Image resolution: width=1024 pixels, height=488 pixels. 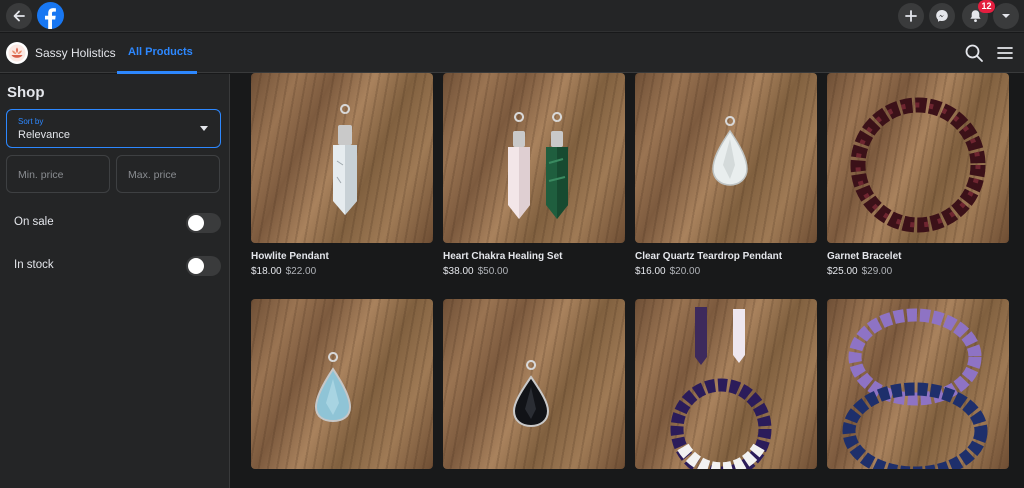 I want to click on original-price: $20.00, so click(x=685, y=271).